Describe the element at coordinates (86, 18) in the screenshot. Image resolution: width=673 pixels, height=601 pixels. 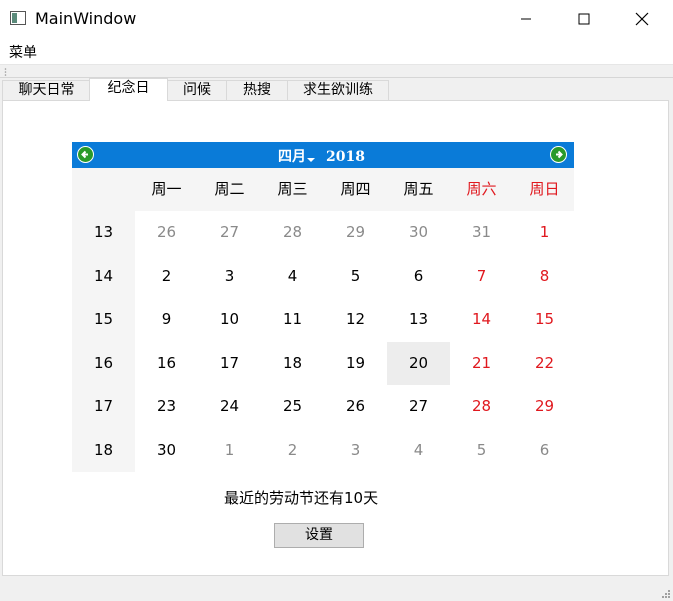
I see `window-title: MainWindow` at that location.